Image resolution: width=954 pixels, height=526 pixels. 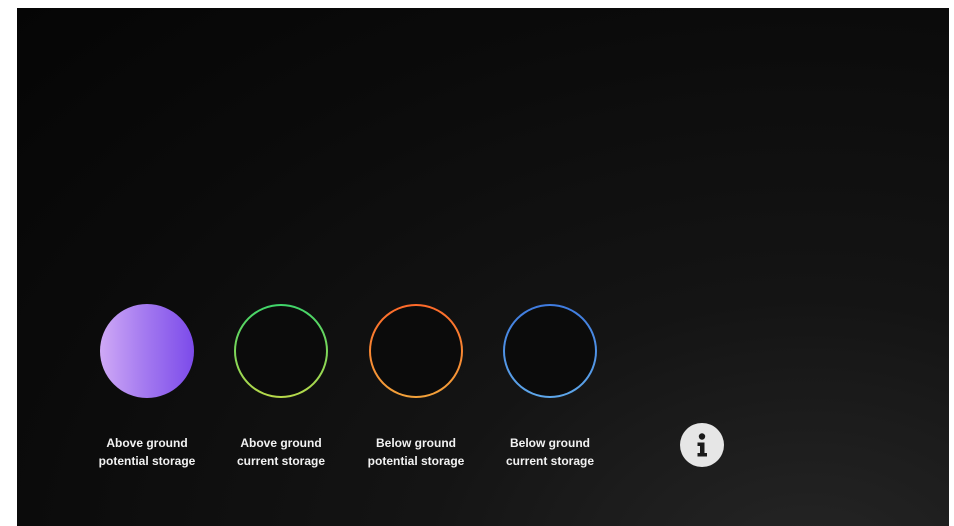 What do you see at coordinates (550, 351) in the screenshot?
I see `below-ground-current-swatch` at bounding box center [550, 351].